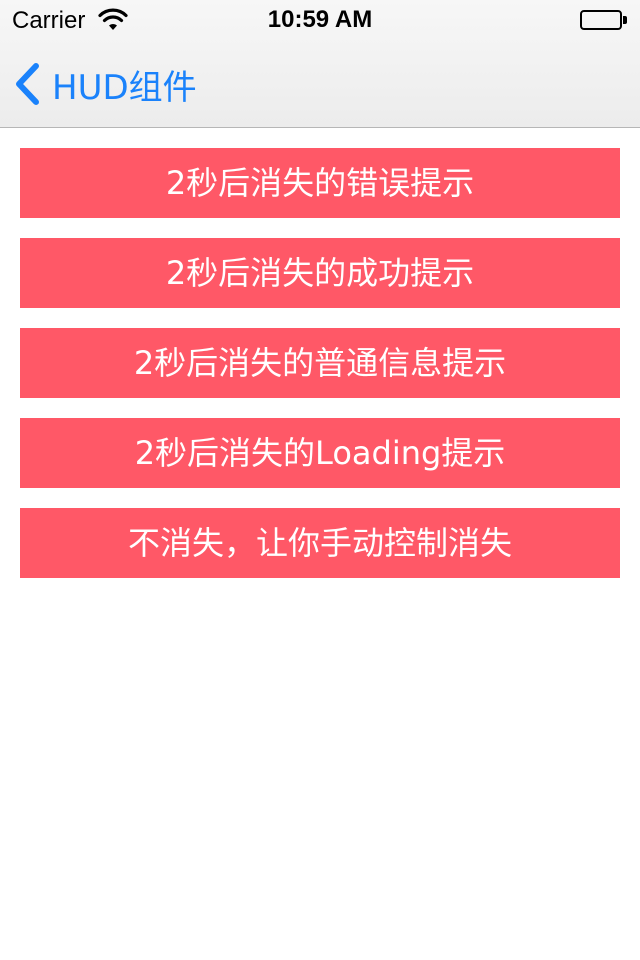  Describe the element at coordinates (27, 84) in the screenshot. I see `chevron-left-icon` at that location.